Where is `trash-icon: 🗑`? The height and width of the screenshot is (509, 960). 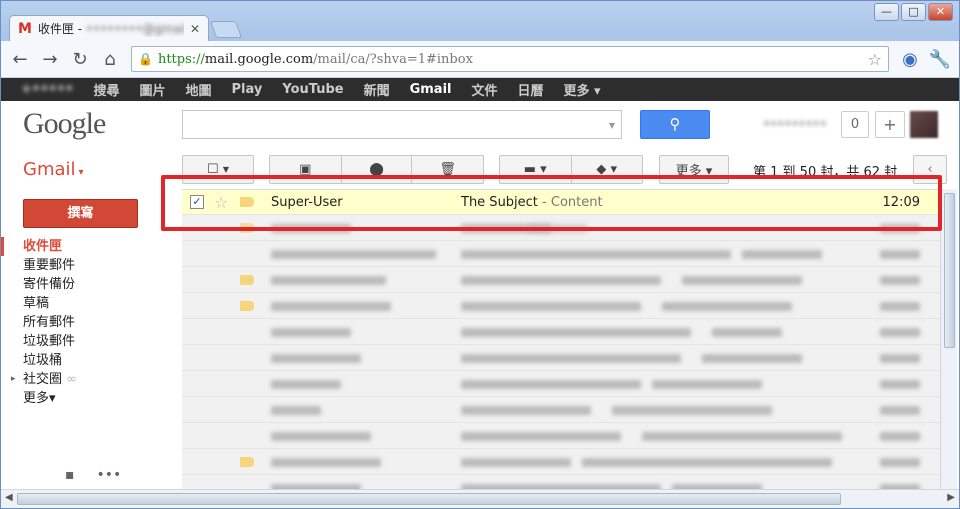
trash-icon: 🗑 is located at coordinates (447, 169).